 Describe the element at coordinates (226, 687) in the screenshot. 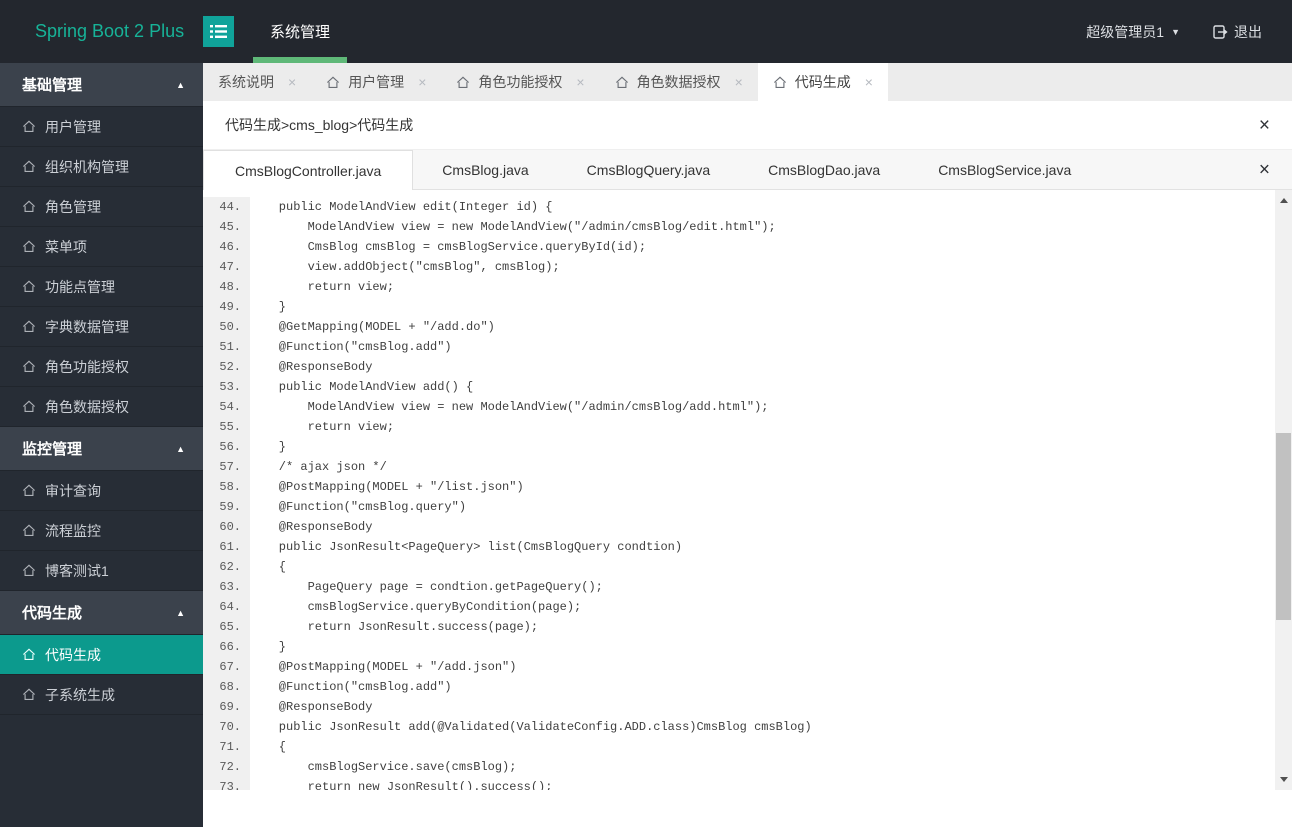

I see `line-number: 68.` at that location.